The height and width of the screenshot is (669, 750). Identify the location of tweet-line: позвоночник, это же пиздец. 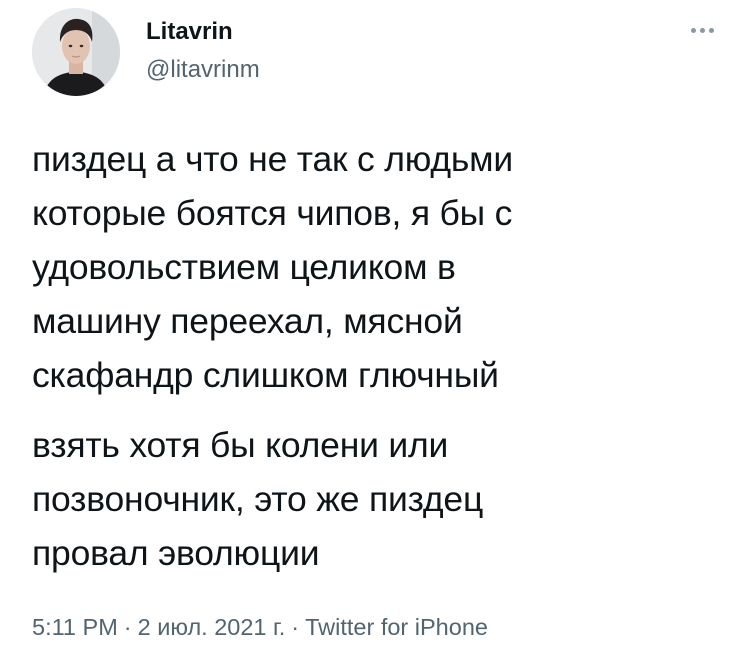
(258, 499).